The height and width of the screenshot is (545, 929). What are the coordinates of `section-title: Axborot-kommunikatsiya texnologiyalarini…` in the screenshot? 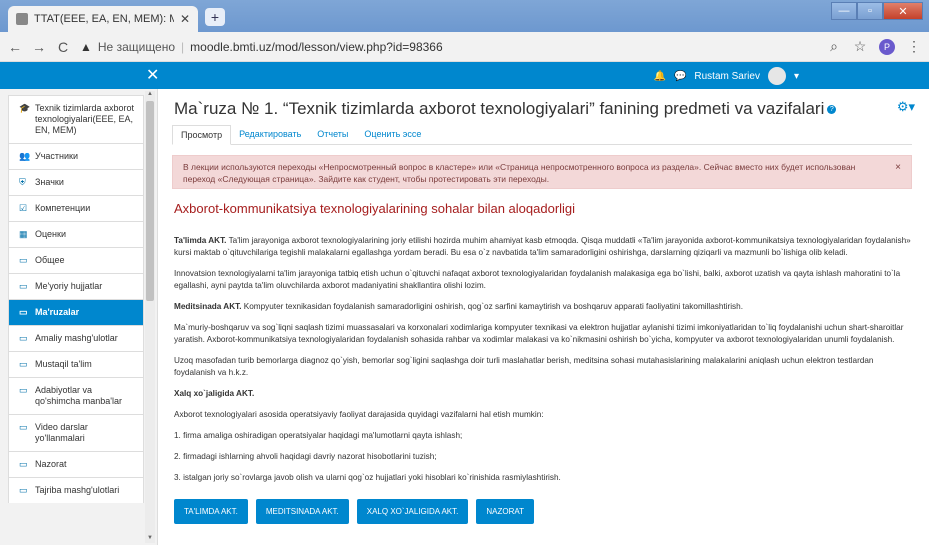 It's located at (375, 208).